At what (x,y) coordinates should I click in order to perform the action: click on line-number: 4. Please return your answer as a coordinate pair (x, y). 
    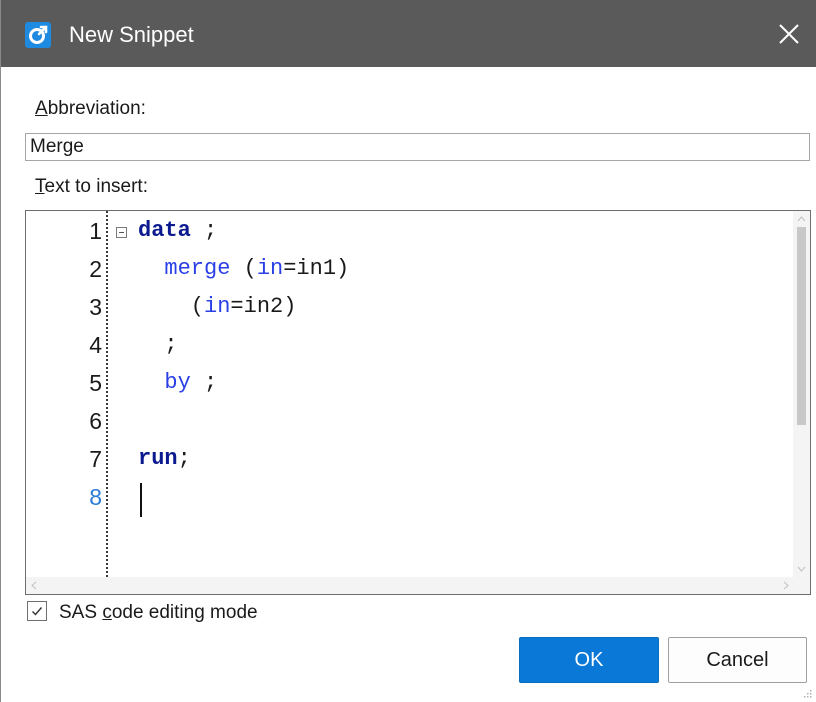
    Looking at the image, I should click on (95, 345).